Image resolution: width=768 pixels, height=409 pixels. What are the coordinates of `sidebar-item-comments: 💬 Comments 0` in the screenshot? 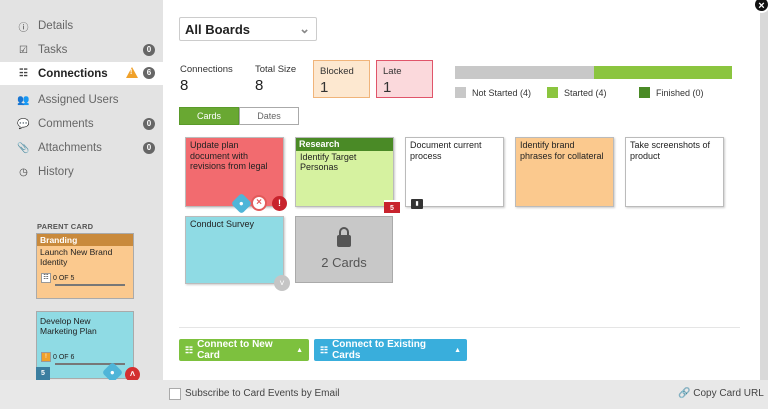 It's located at (81, 124).